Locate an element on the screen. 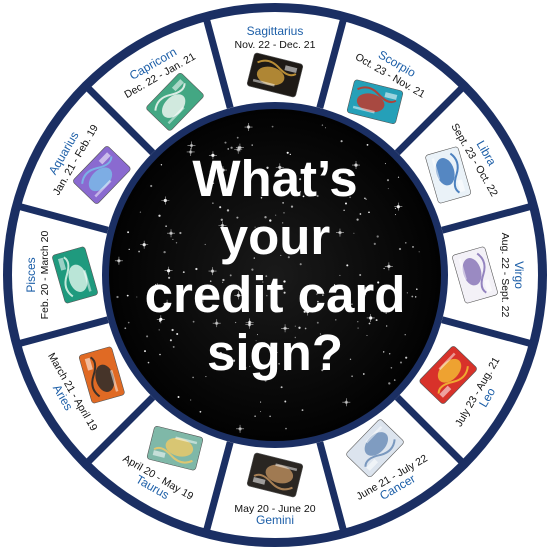 The height and width of the screenshot is (550, 550). headline-line-2: your is located at coordinates (275, 236).